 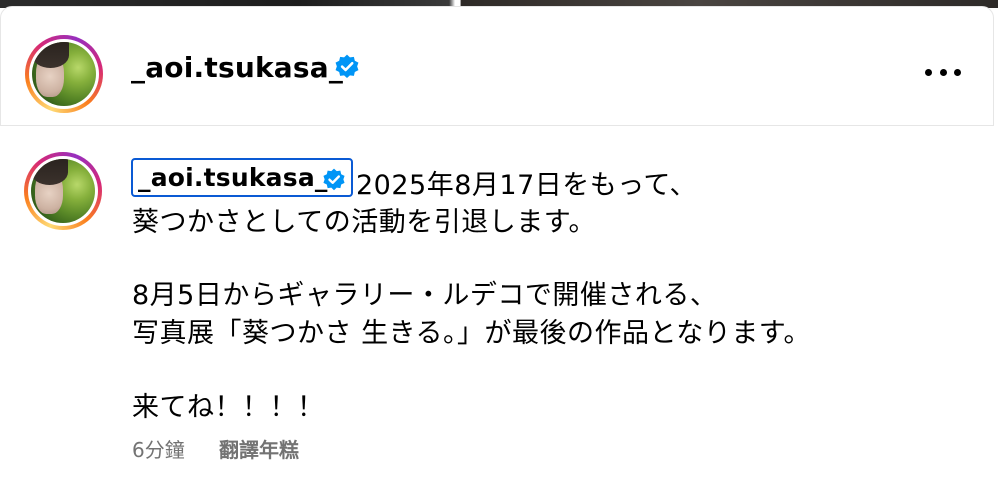 What do you see at coordinates (943, 72) in the screenshot?
I see `more-options-icon` at bounding box center [943, 72].